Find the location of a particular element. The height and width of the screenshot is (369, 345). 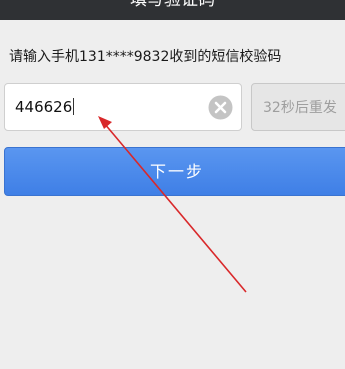

sms-code-prompt: 请输入手机131****9832收到的短信校验码 is located at coordinates (145, 57).